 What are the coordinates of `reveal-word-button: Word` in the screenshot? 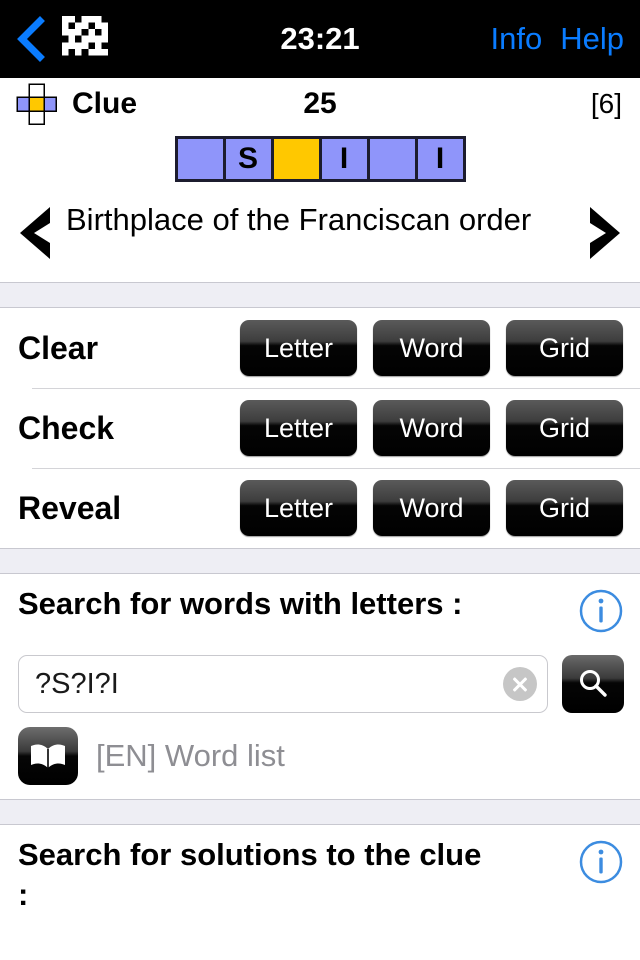 It's located at (431, 508).